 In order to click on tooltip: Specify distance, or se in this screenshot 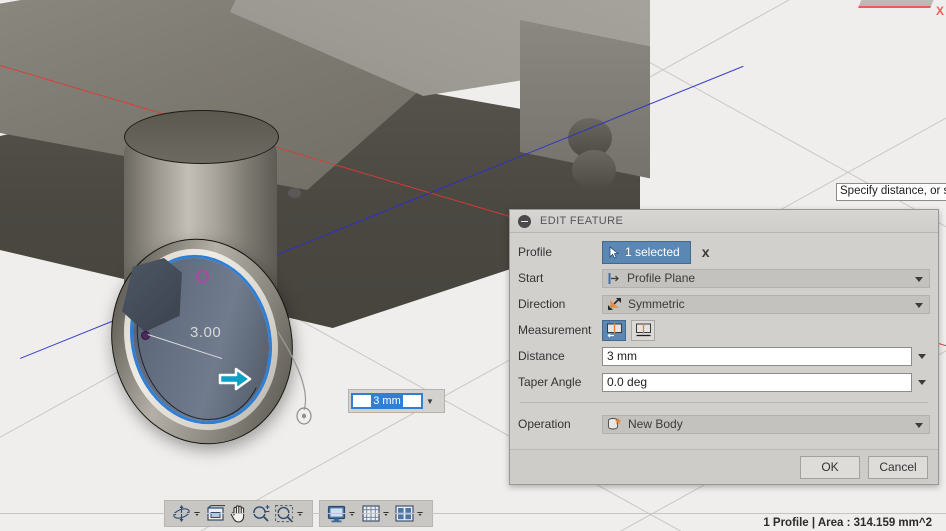, I will do `click(891, 192)`.